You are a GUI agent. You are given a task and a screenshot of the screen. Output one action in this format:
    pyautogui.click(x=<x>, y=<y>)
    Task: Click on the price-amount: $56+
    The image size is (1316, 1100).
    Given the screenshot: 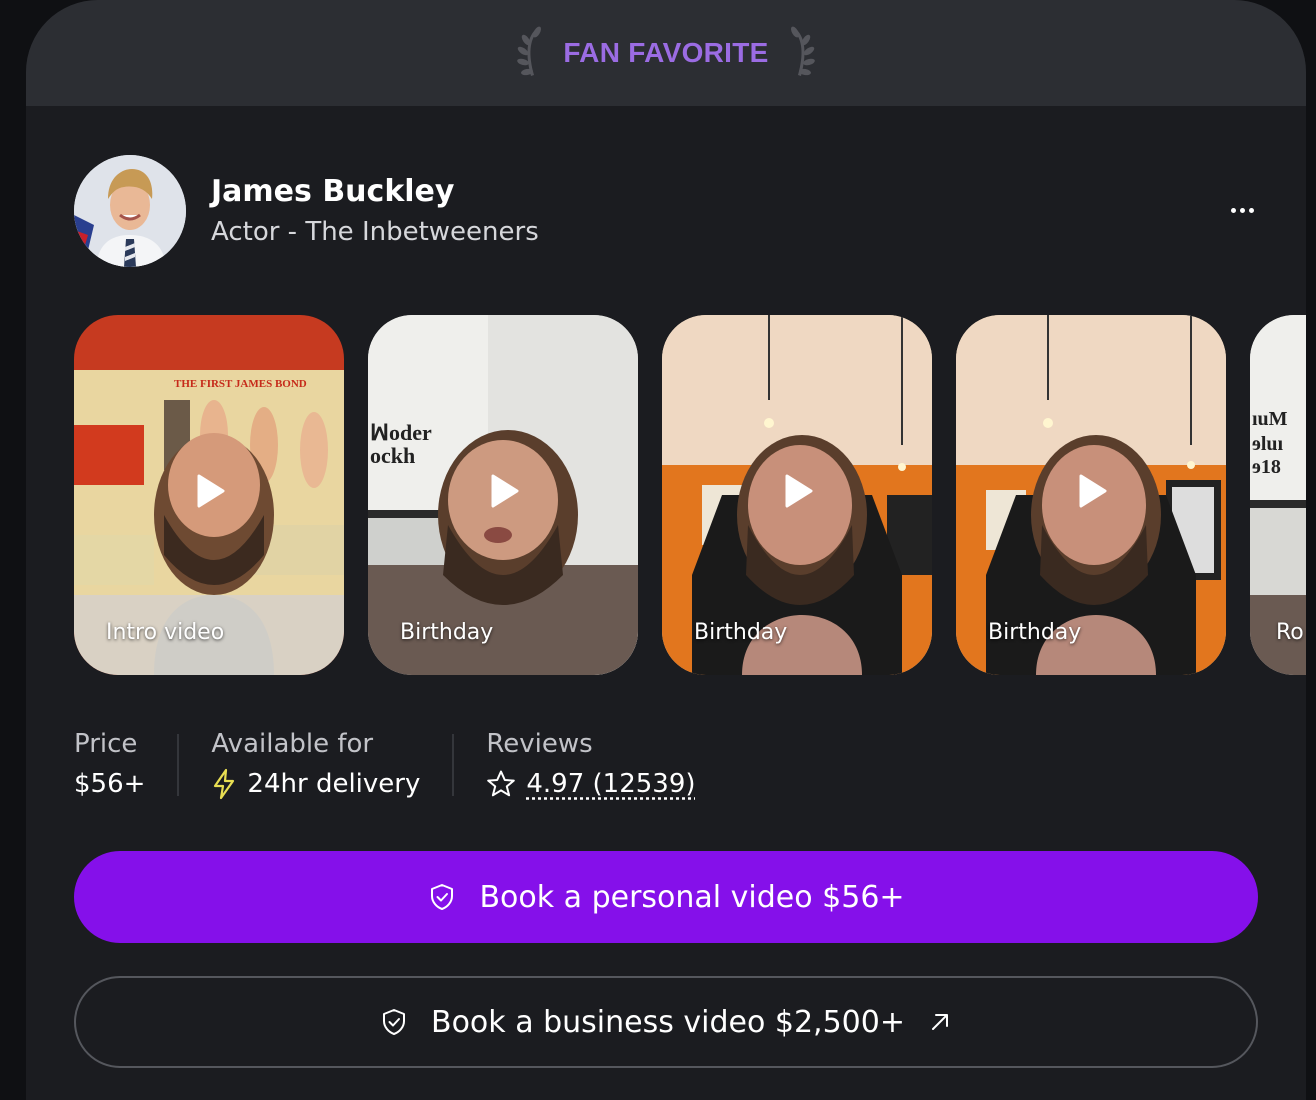 What is the action you would take?
    pyautogui.click(x=110, y=784)
    